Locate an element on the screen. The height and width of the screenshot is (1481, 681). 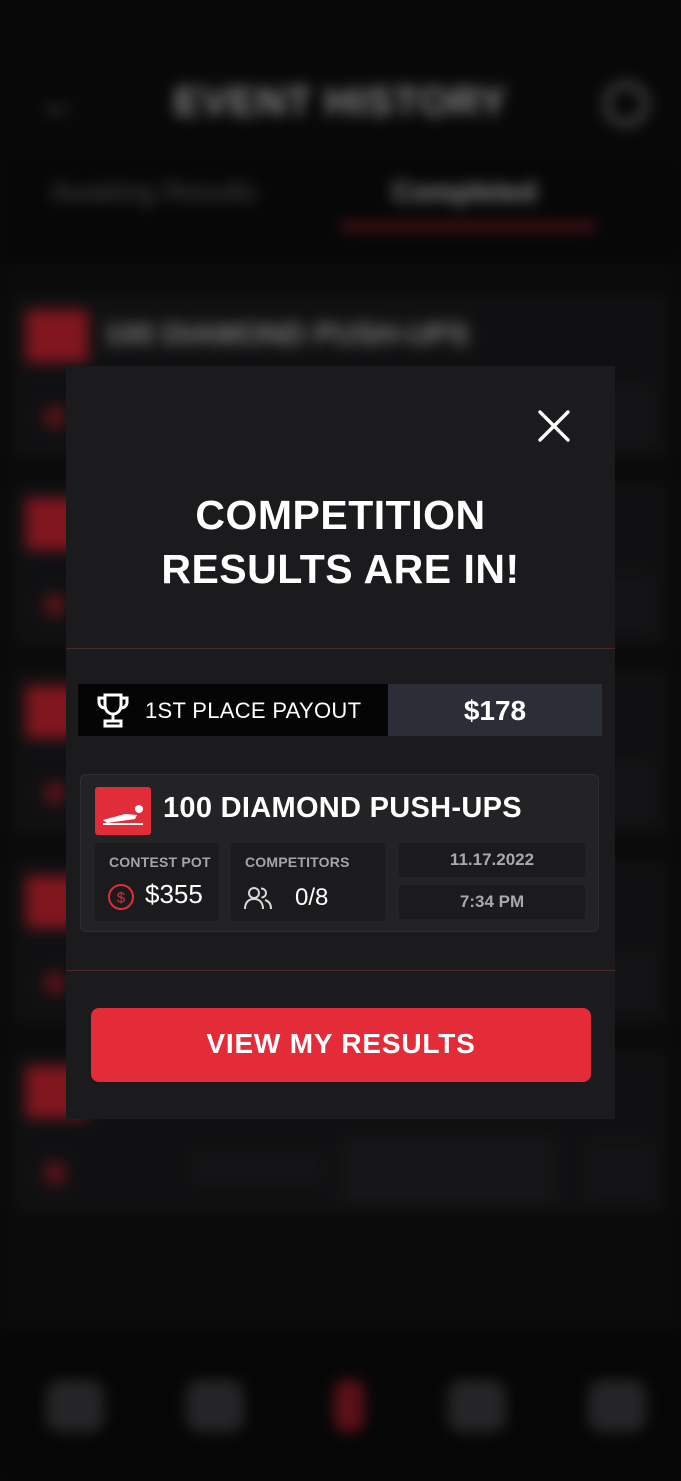
event-time: 7:34 PM is located at coordinates (492, 901).